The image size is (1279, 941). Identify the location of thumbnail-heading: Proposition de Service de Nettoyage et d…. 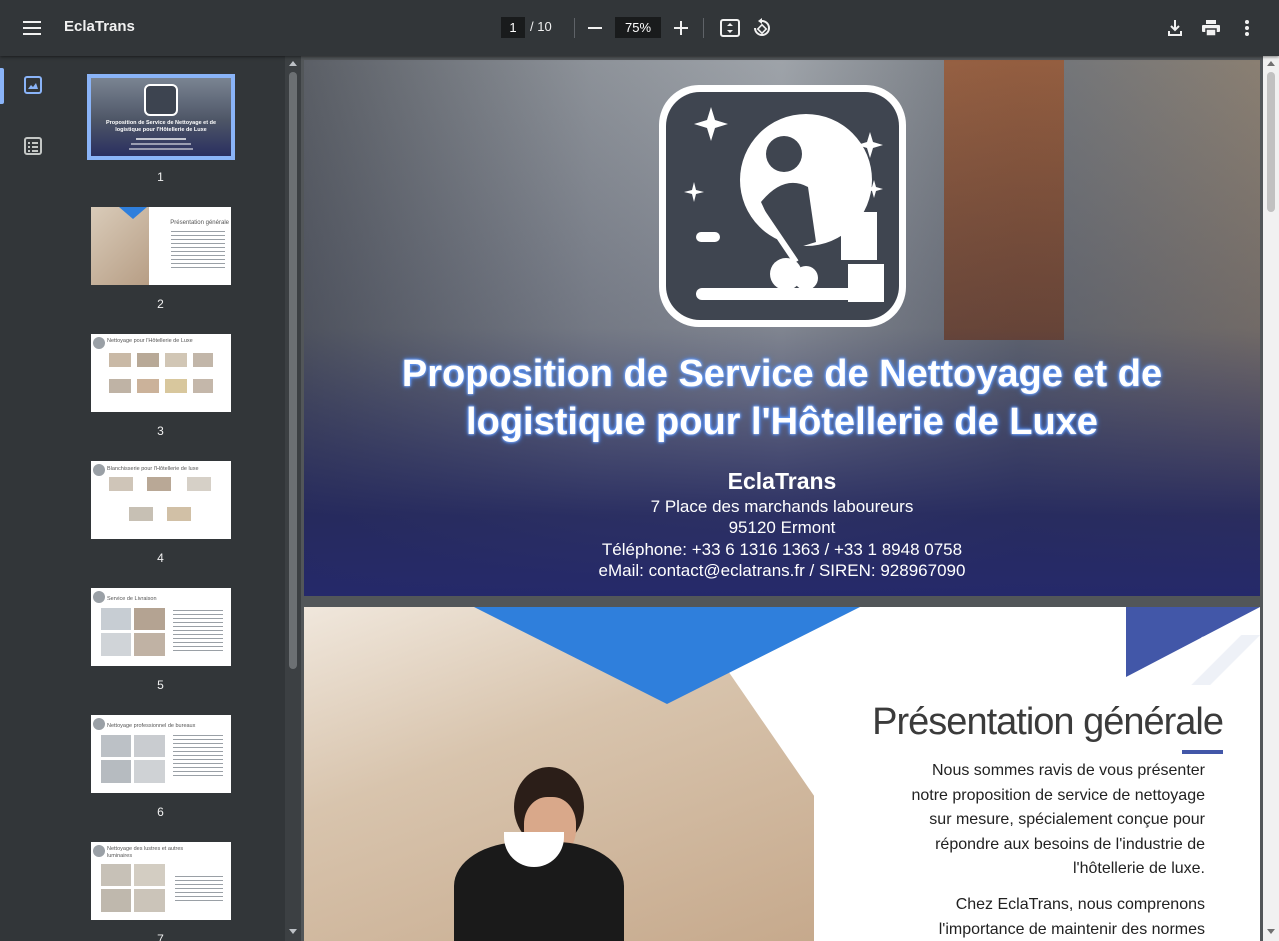
(161, 126).